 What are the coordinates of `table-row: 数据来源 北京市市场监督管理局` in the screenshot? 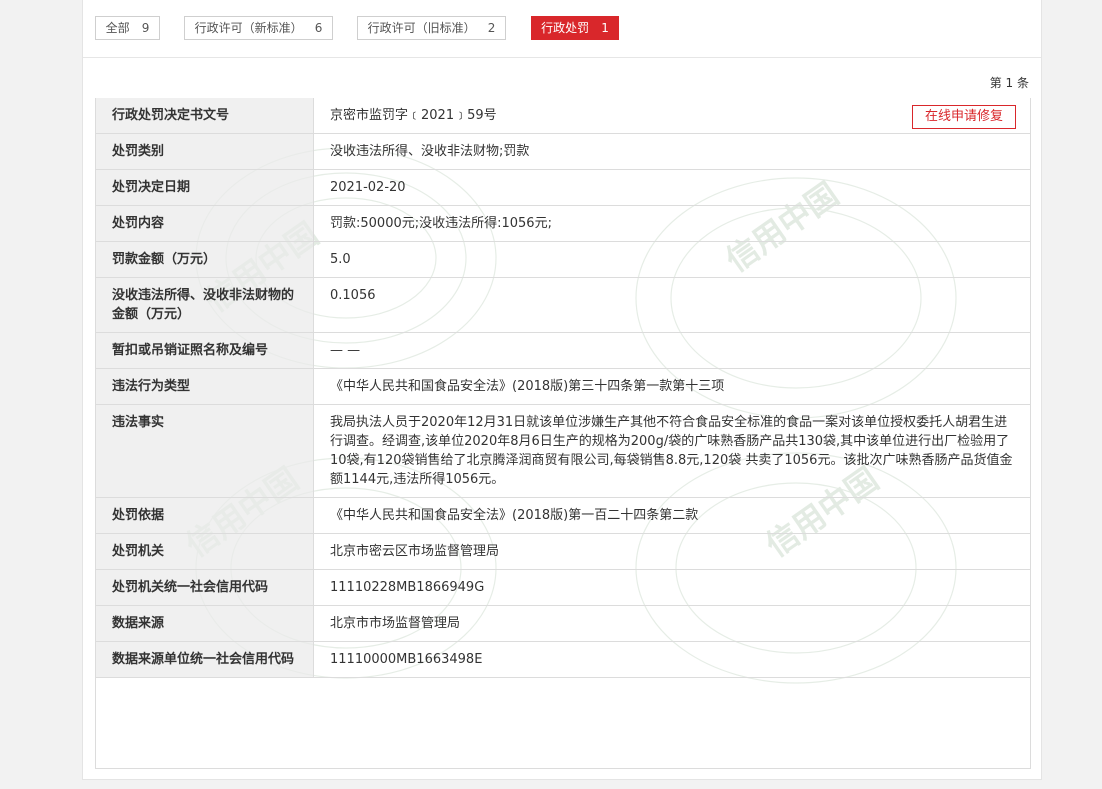 It's located at (563, 623).